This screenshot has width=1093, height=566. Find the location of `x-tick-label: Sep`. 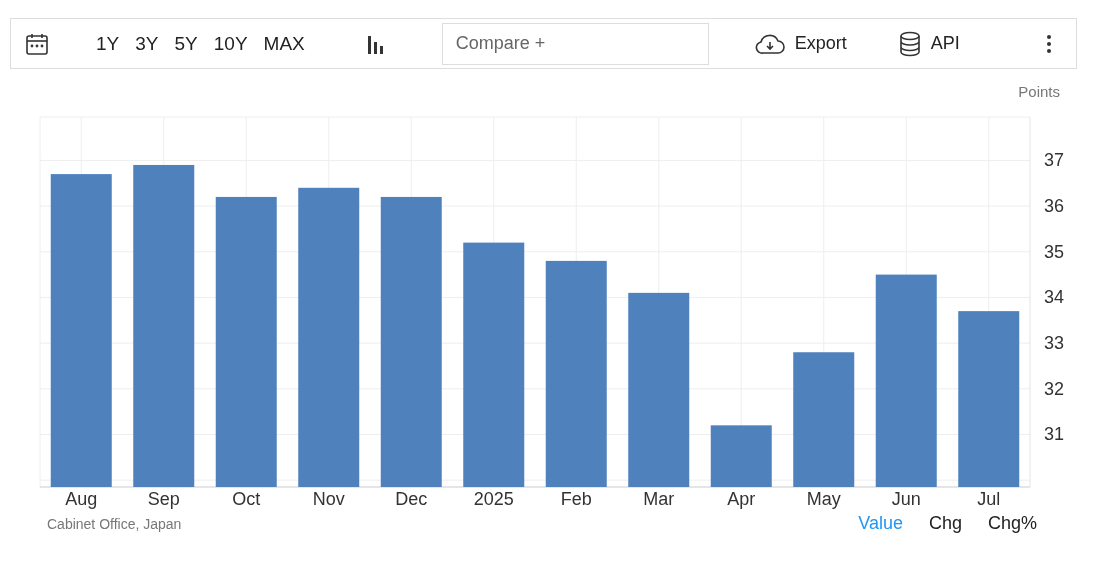

x-tick-label: Sep is located at coordinates (163, 499).